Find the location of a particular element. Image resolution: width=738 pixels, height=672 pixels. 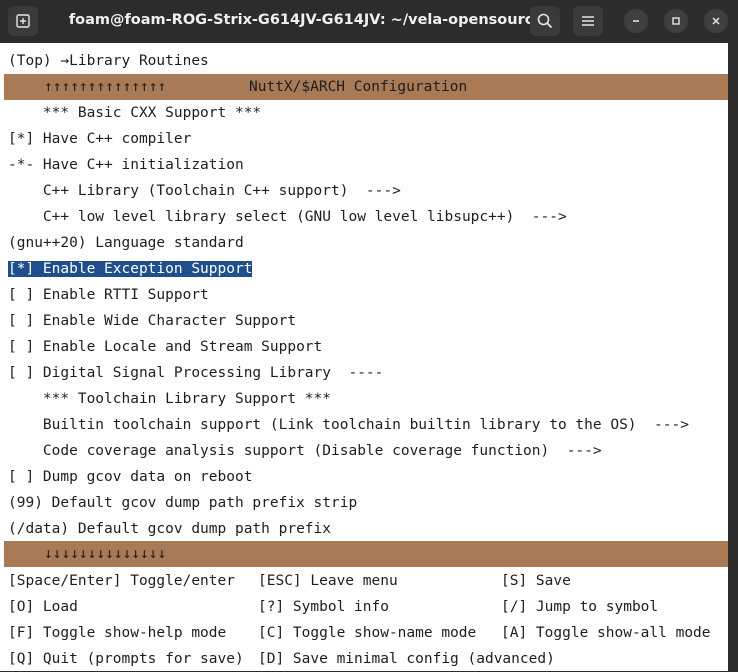

menu-item: [*] Have C++ compiler is located at coordinates (99, 139).